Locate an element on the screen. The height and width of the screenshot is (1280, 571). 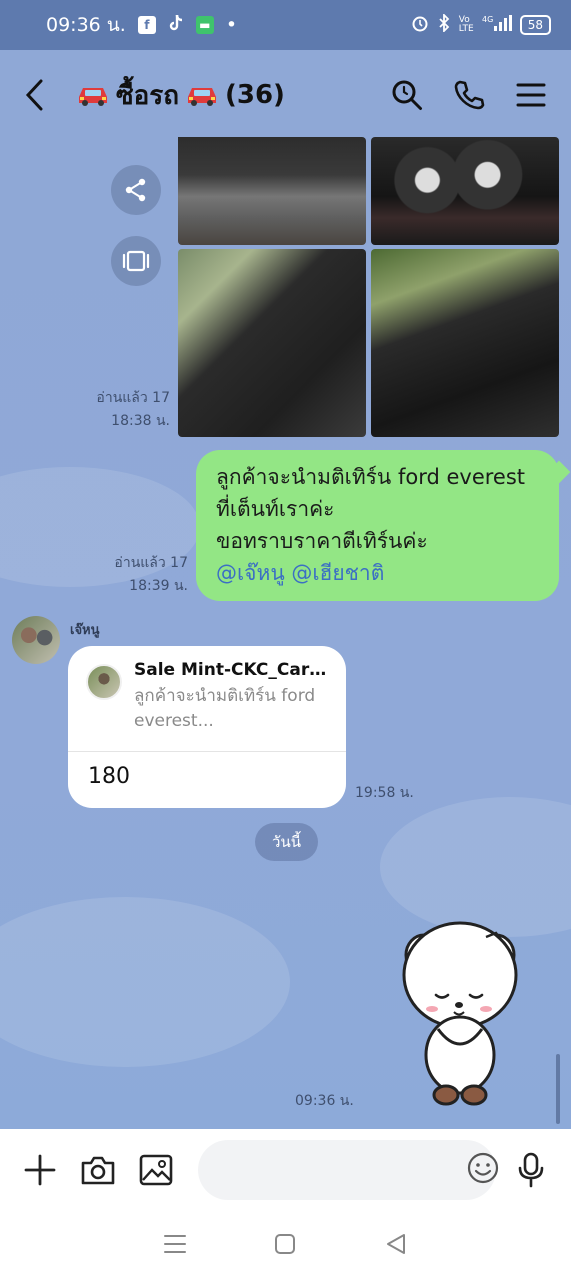
day-divider: วันนี้ is located at coordinates (286, 842).